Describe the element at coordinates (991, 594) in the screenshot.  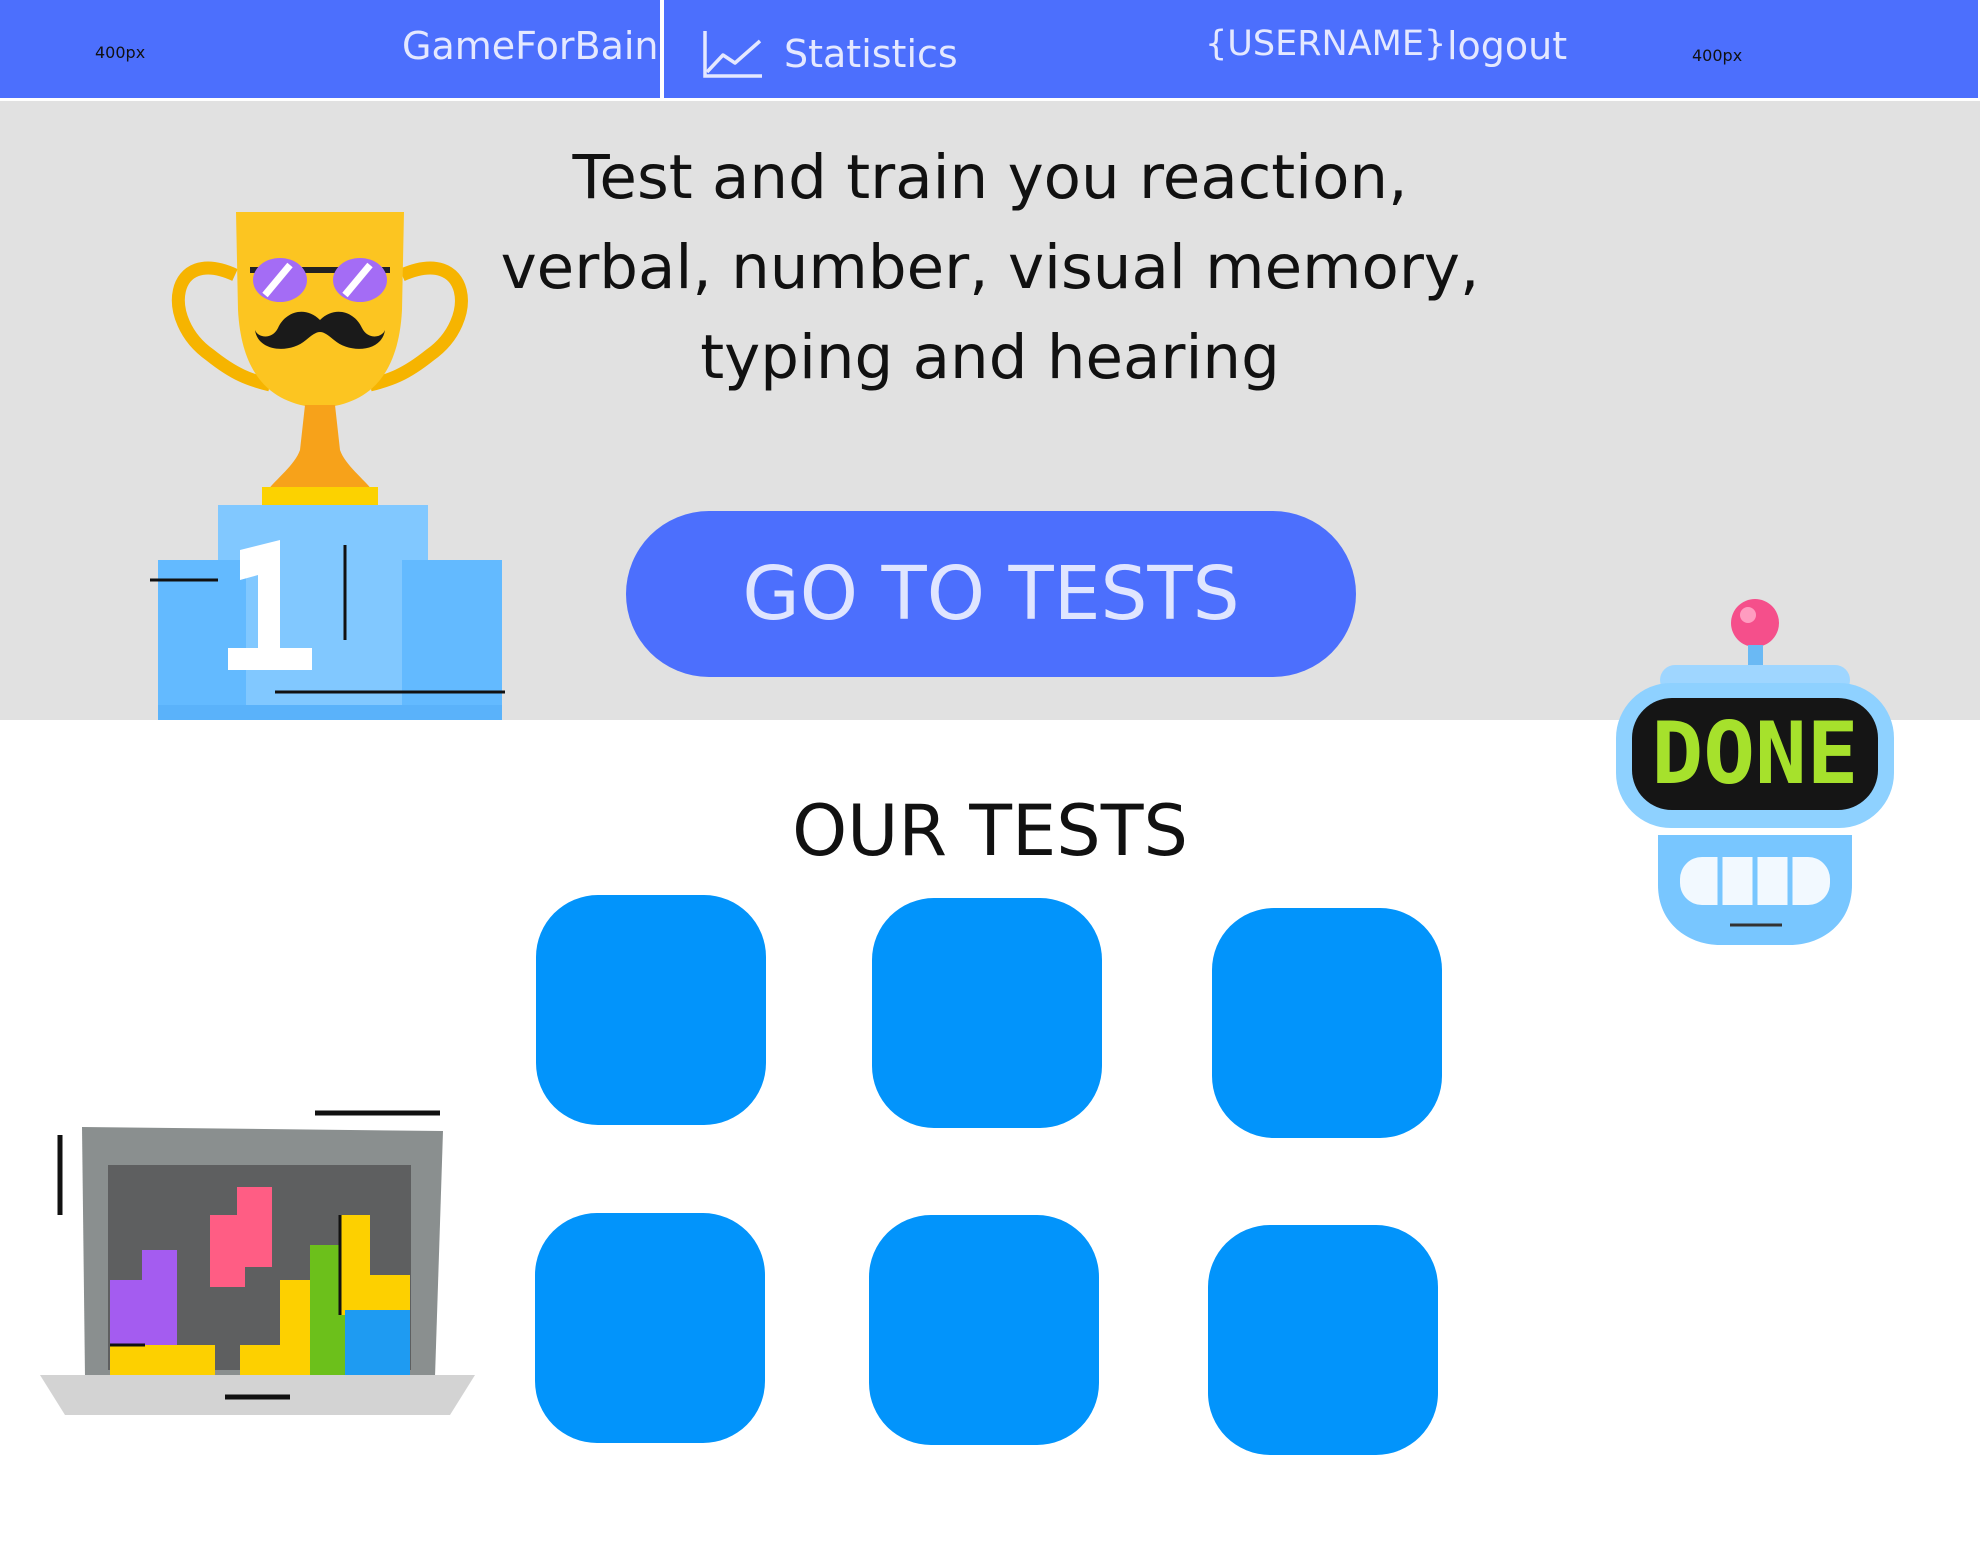
I see `go-to-tests-button: GO TO TESTS` at that location.